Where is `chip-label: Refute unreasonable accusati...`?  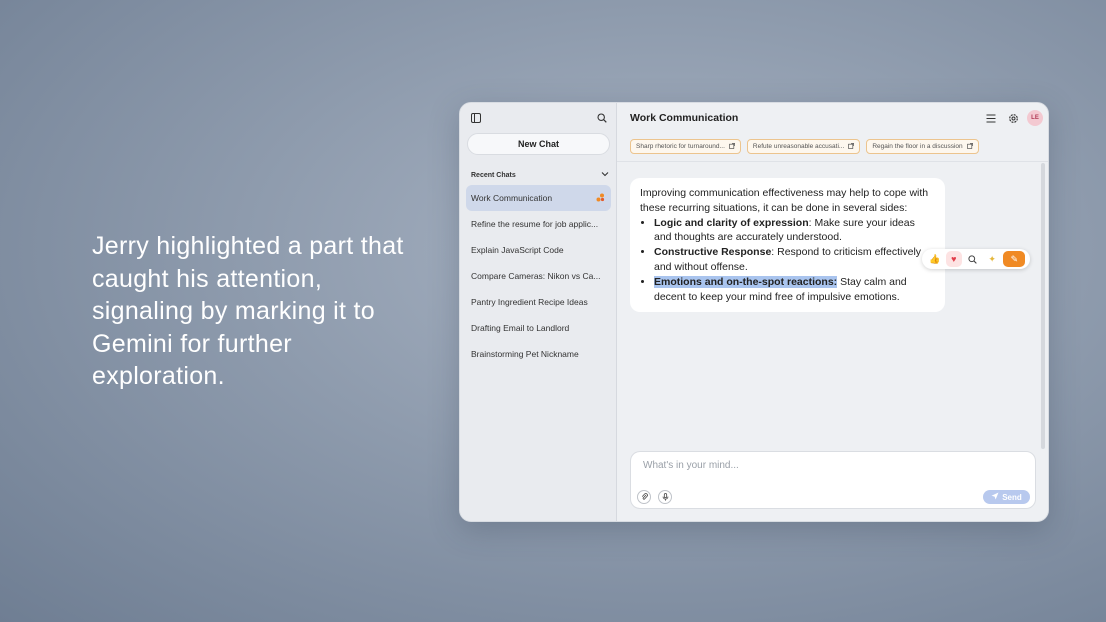
chip-label: Refute unreasonable accusati... is located at coordinates (798, 146).